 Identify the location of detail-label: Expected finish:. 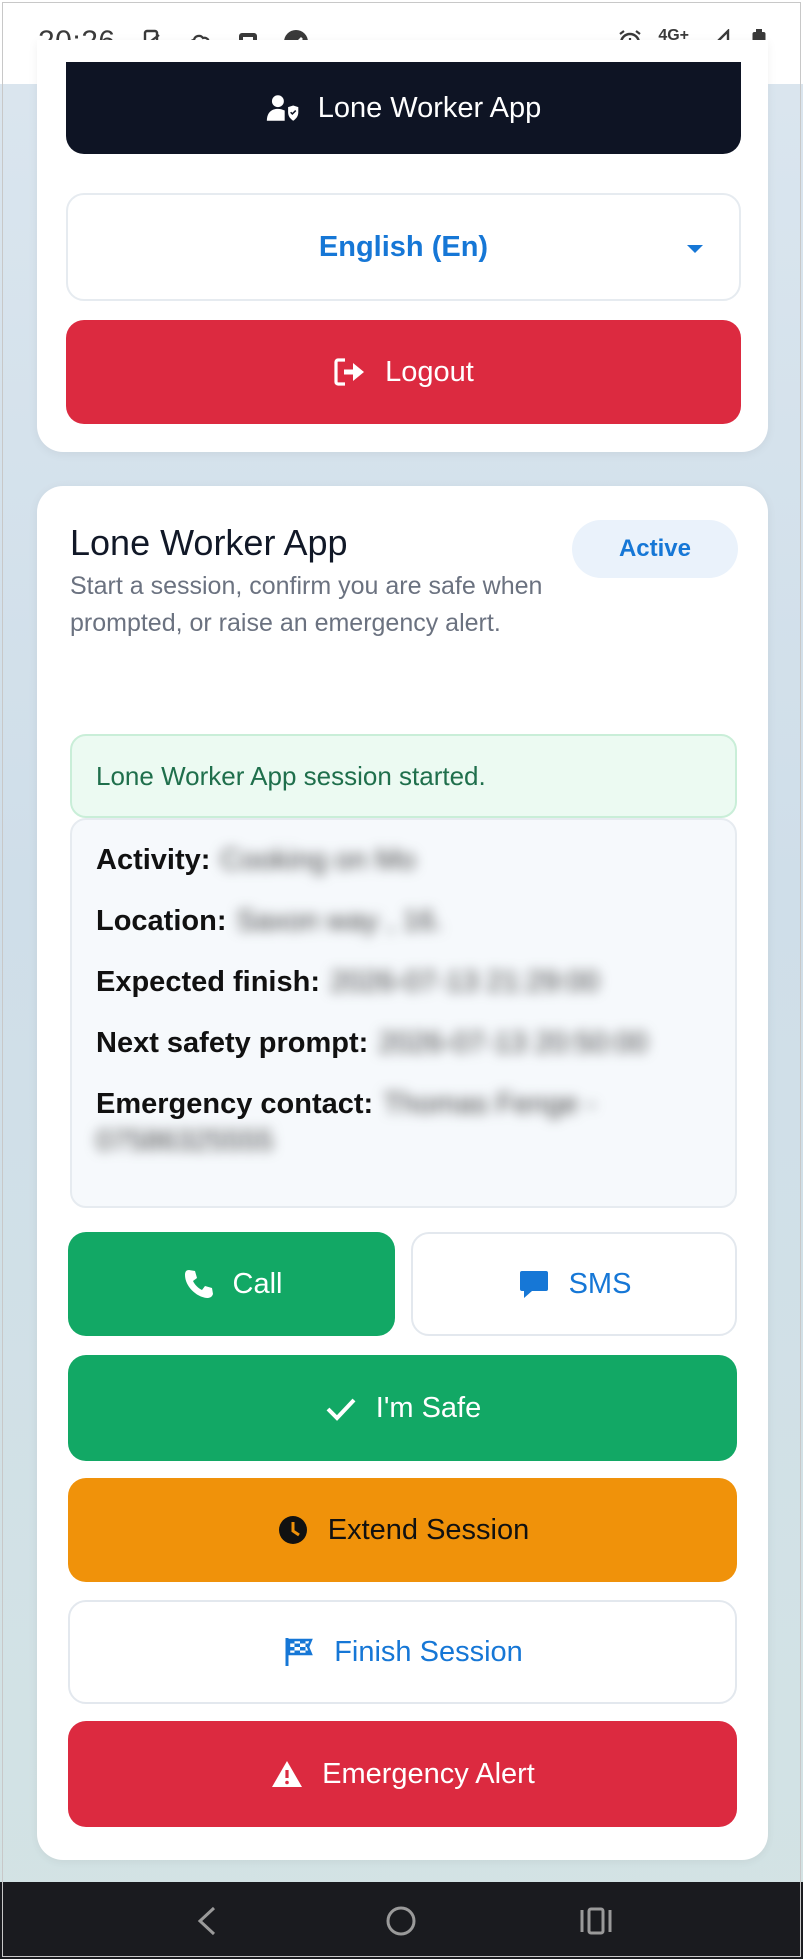
(208, 982).